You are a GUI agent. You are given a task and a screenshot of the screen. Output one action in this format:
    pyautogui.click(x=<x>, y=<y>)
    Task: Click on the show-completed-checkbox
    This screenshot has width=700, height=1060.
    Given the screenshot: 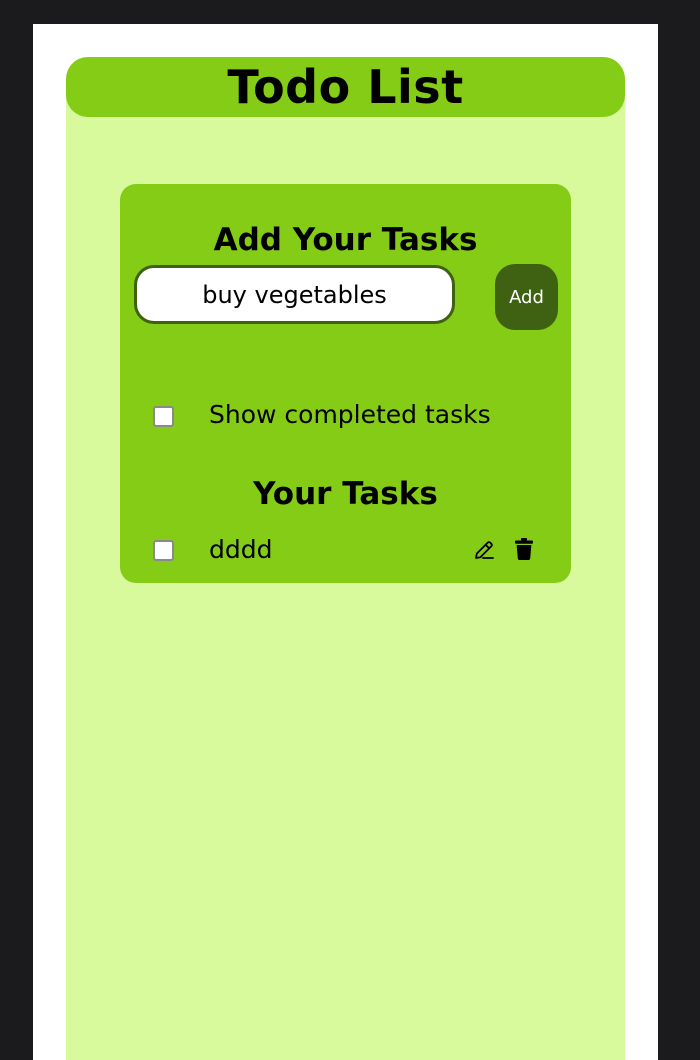 What is the action you would take?
    pyautogui.click(x=163, y=416)
    